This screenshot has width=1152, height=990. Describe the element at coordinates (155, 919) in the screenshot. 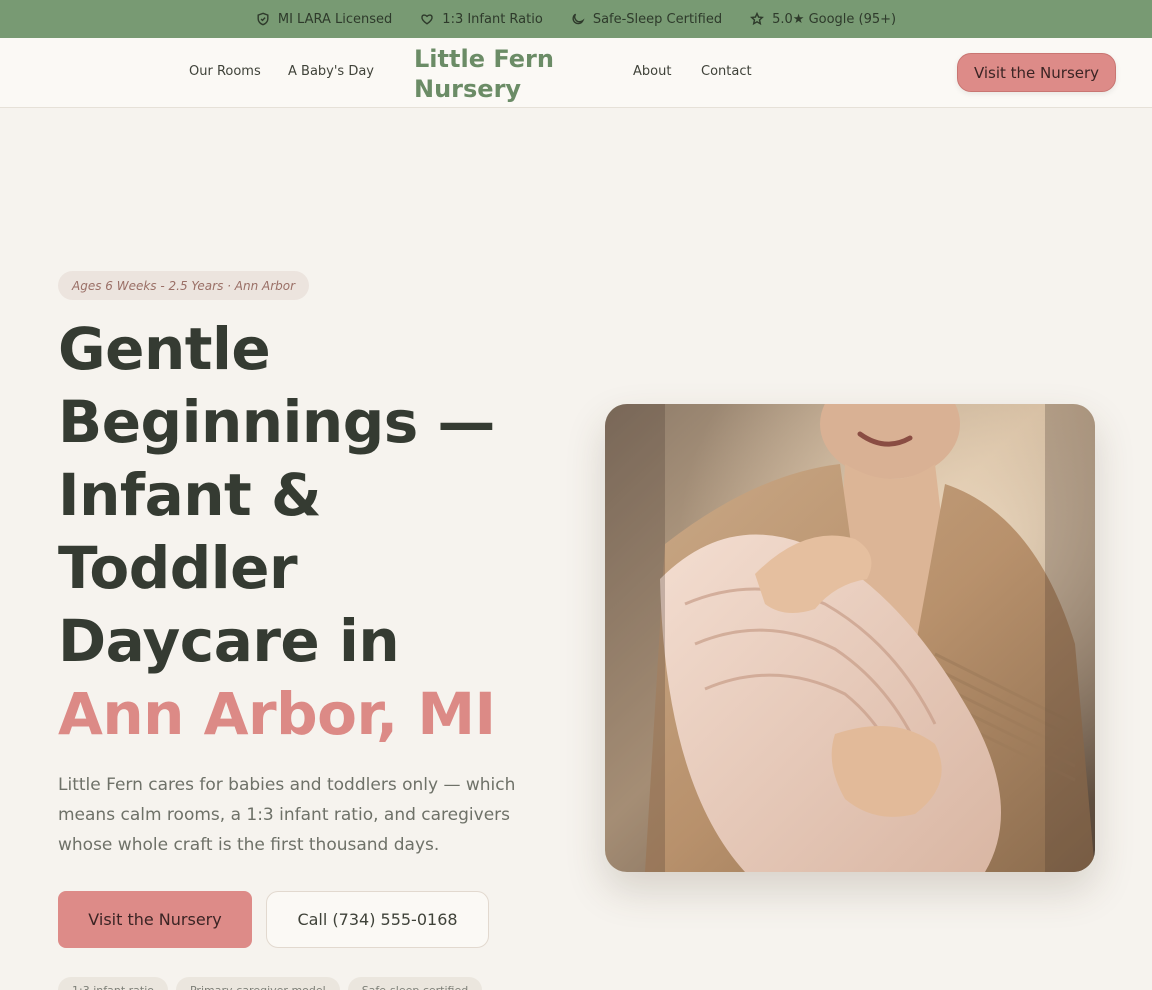

I see `visit-nursery-button: Visit the Nursery` at that location.